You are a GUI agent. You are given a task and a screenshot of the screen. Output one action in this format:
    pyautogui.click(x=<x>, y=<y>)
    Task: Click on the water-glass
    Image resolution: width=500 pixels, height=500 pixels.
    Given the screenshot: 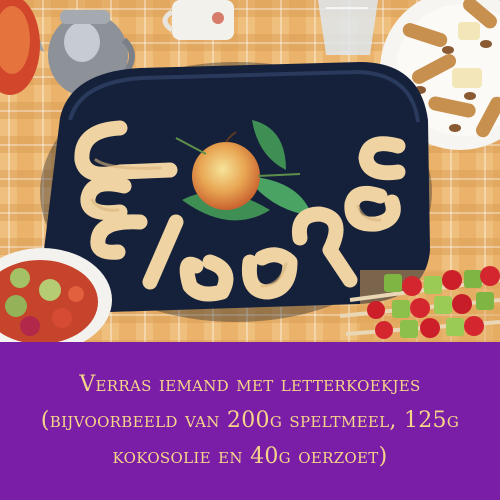 What is the action you would take?
    pyautogui.click(x=348, y=27)
    